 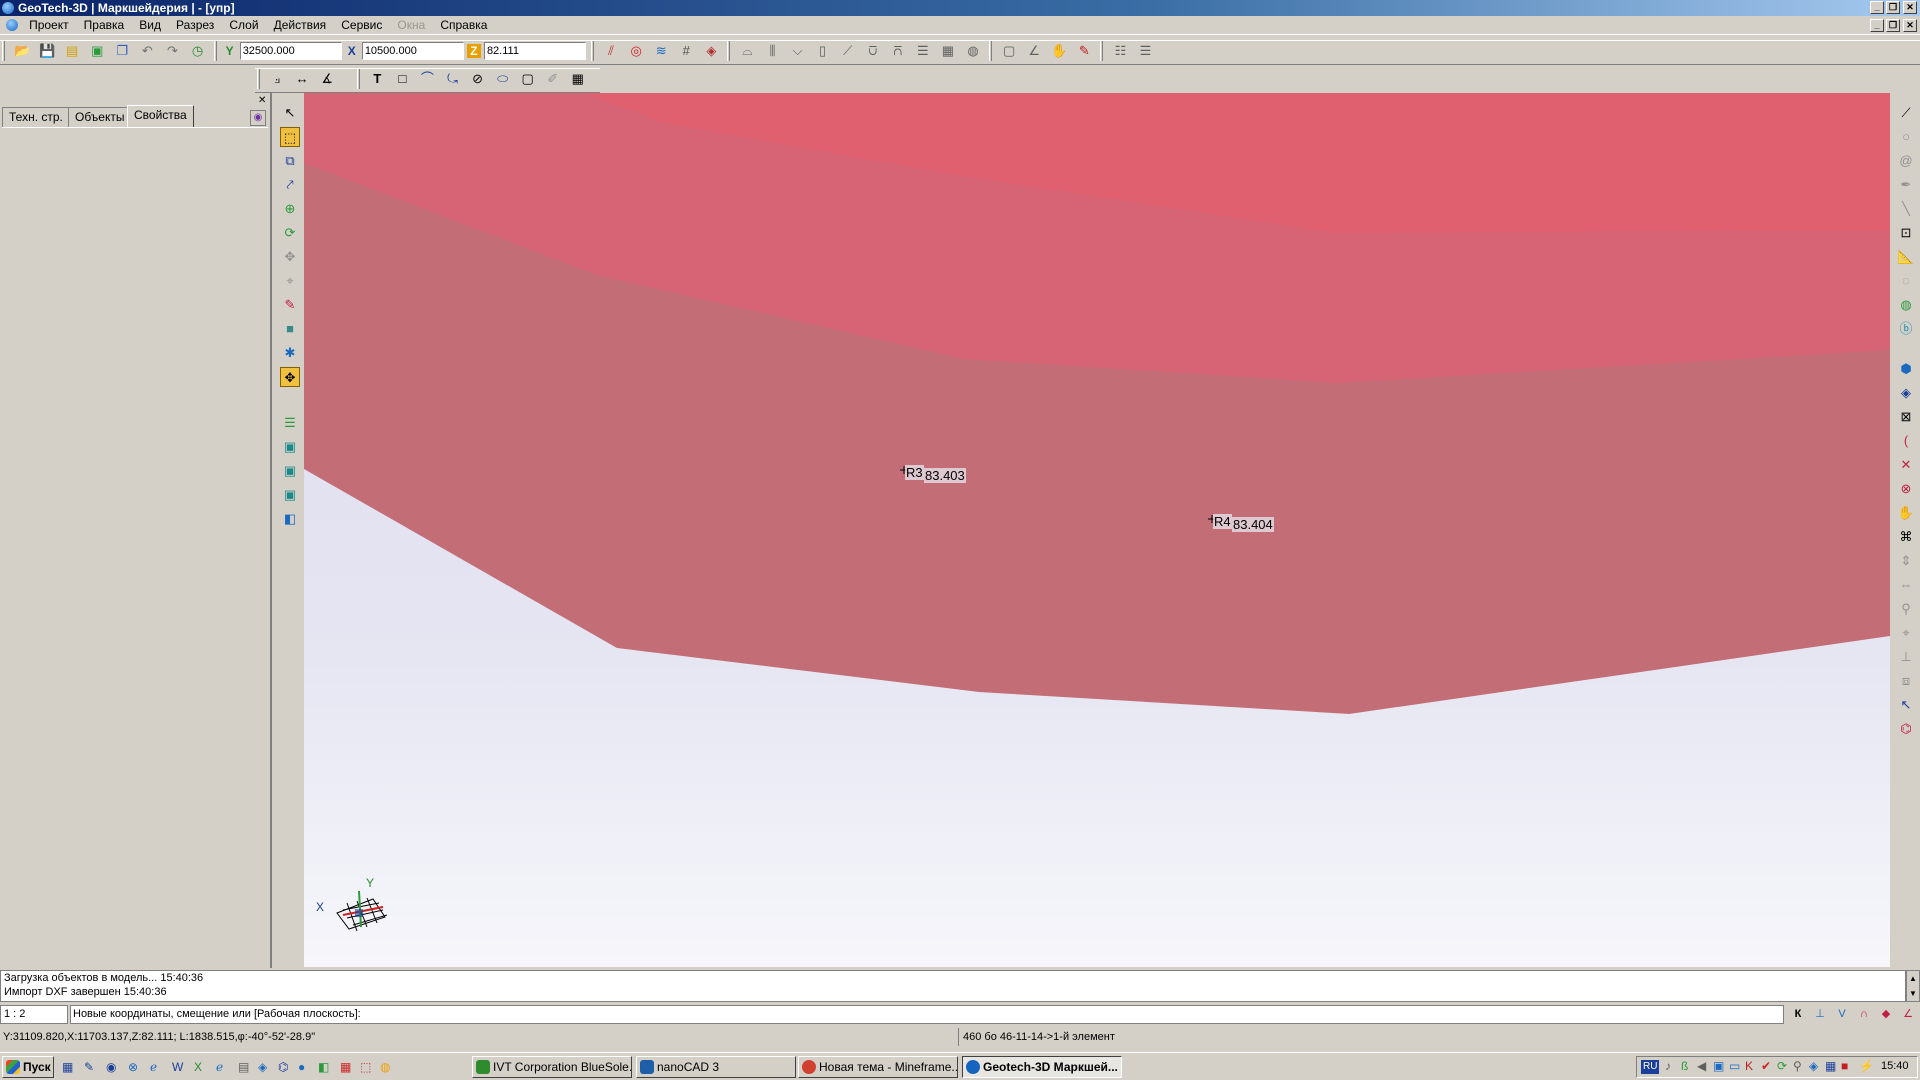 I want to click on snap-angle-button: ∠, so click(x=1908, y=1014).